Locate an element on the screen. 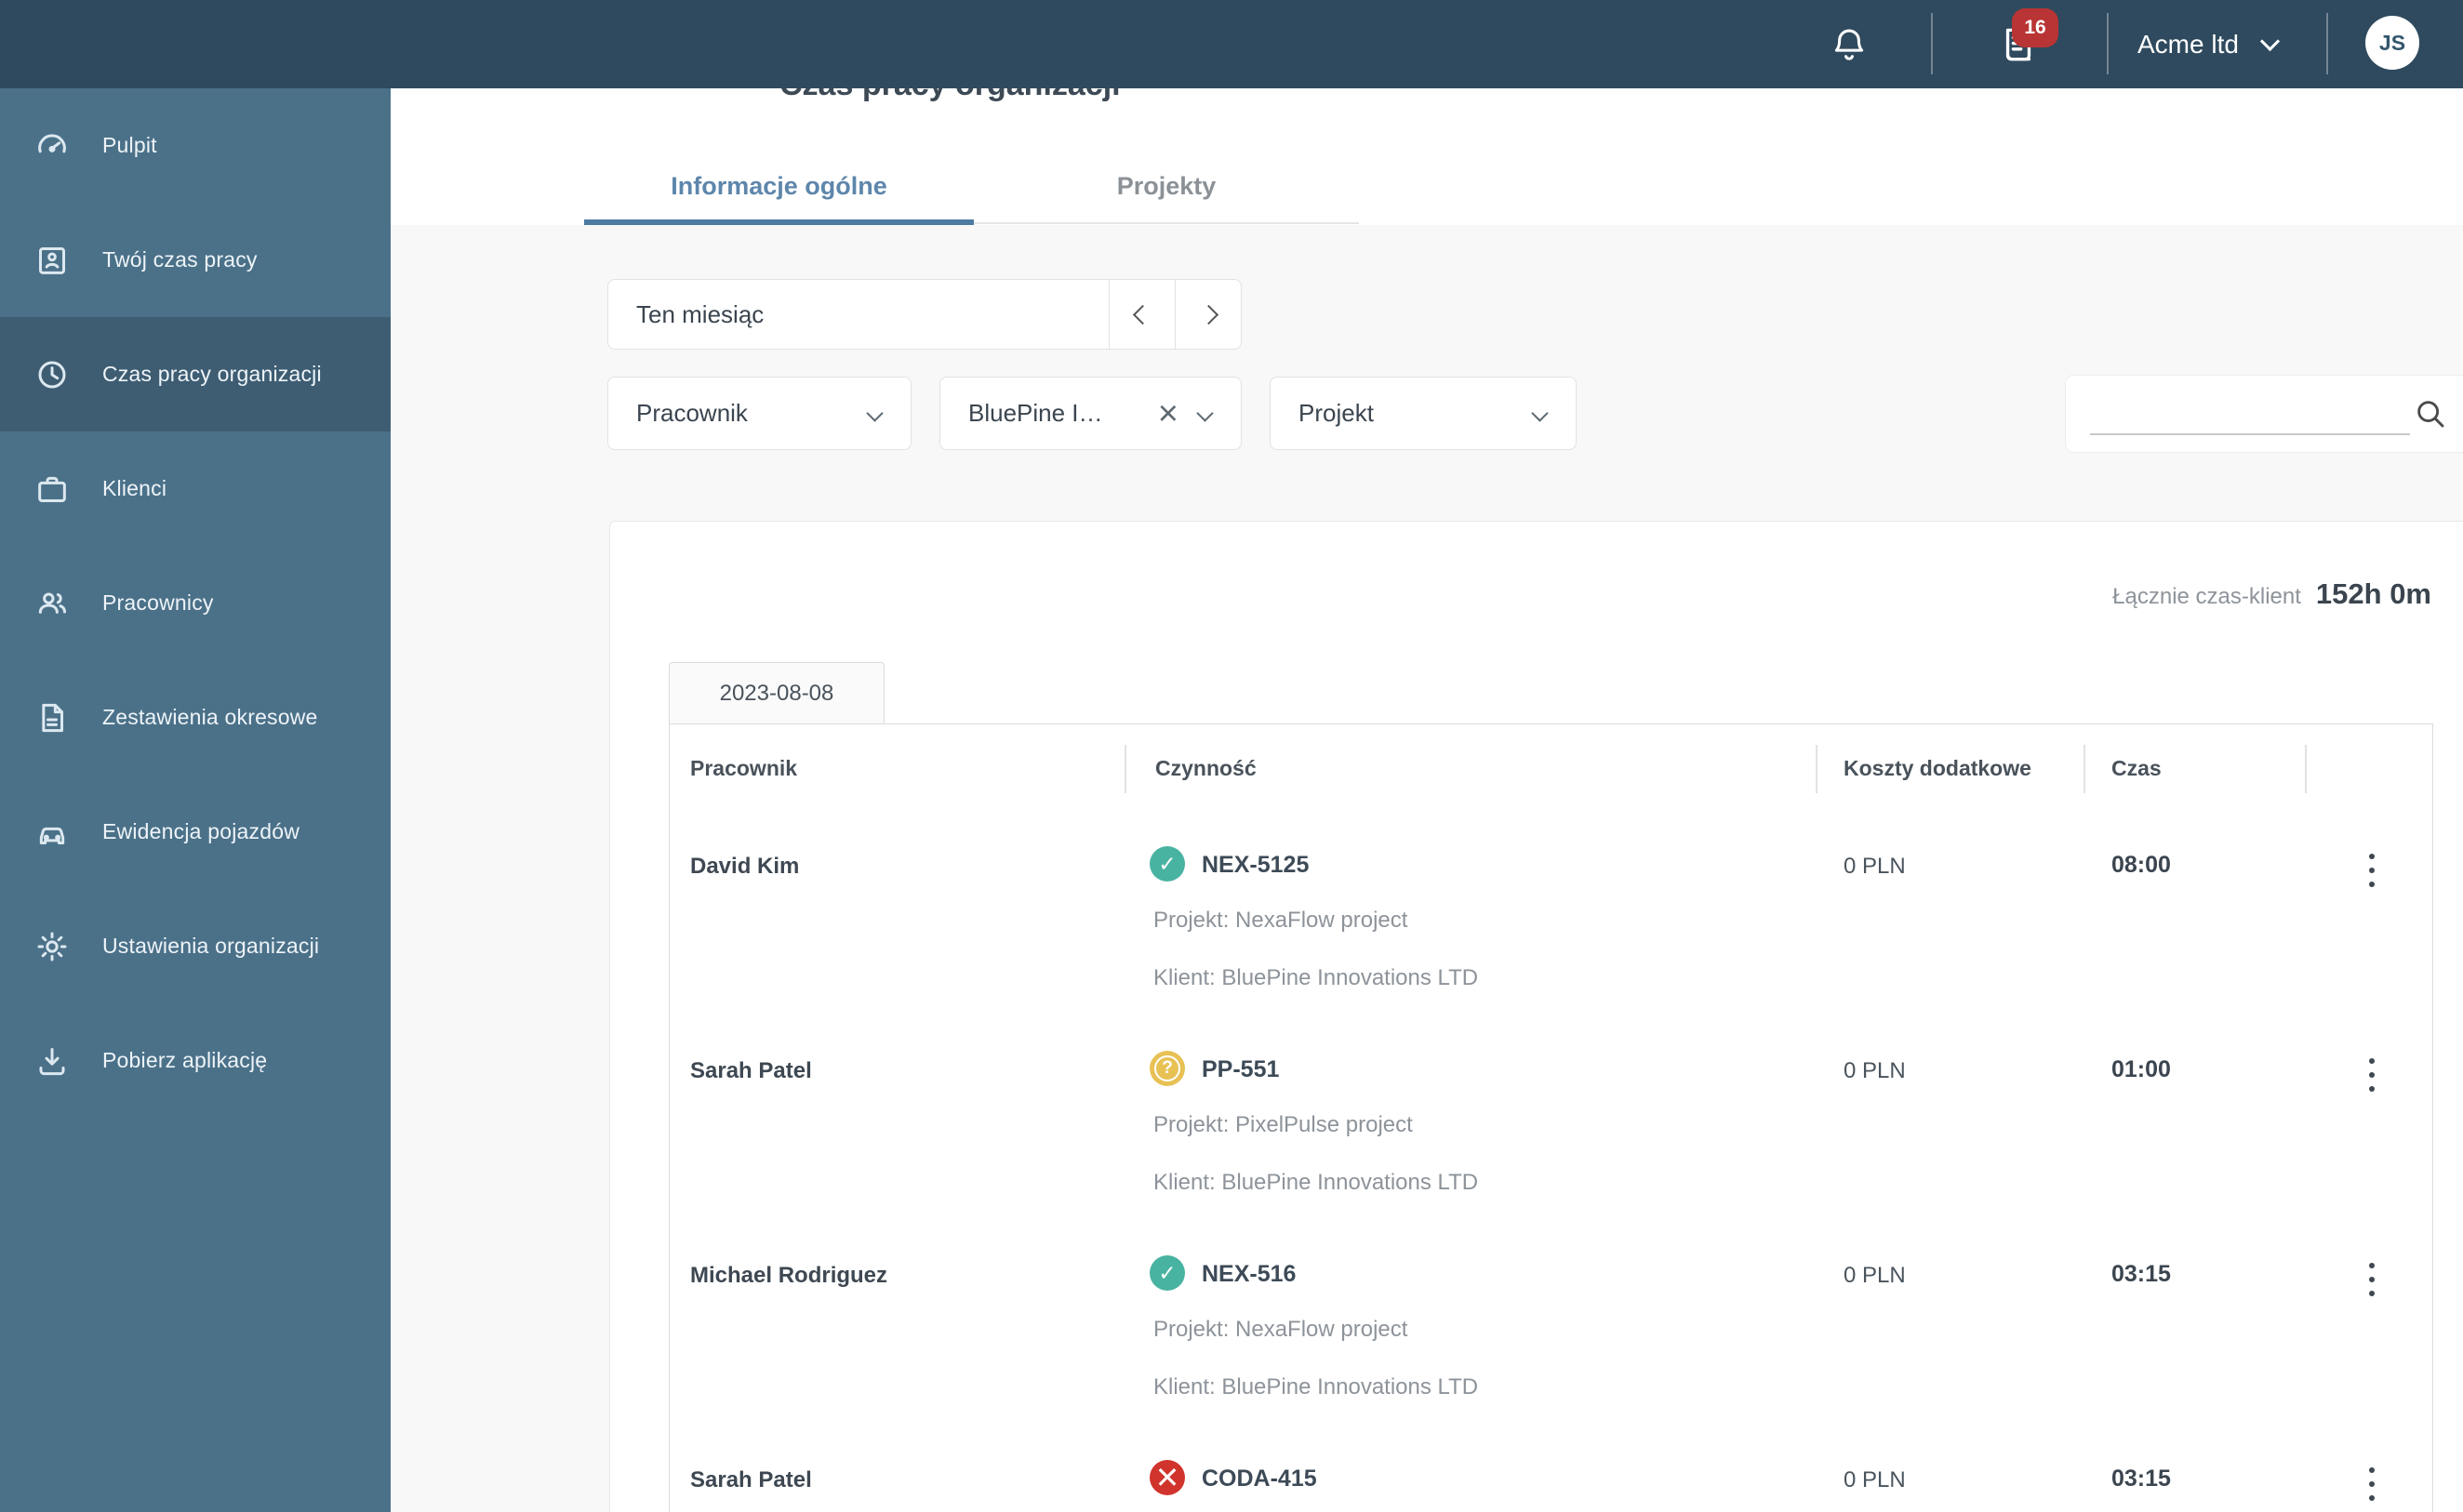  next-period-button is located at coordinates (1208, 314).